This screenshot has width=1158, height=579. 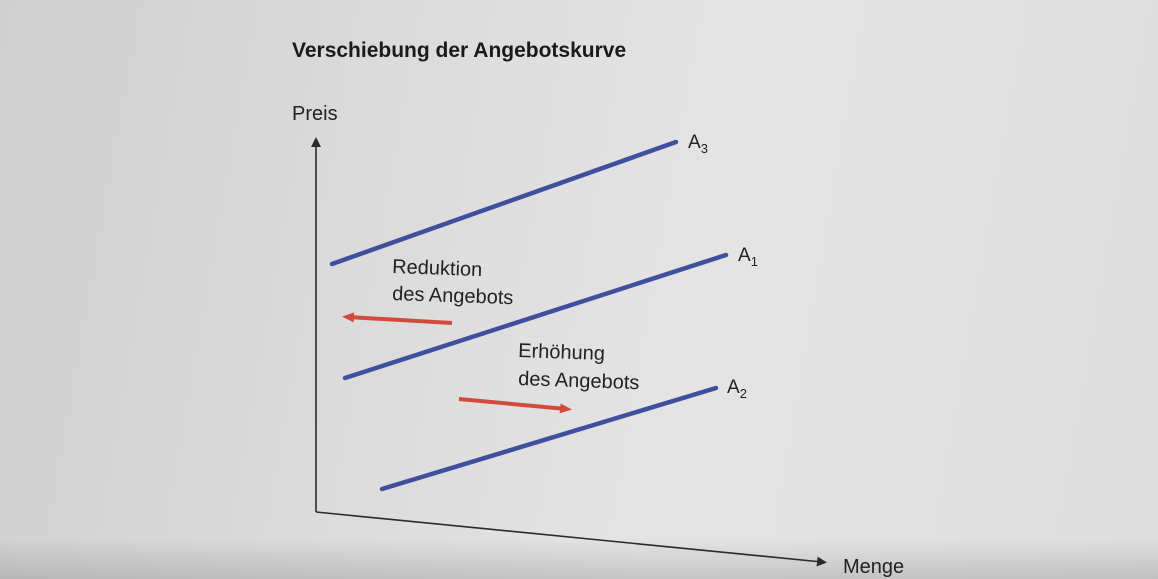 I want to click on curve-a1-label: A1, so click(x=748, y=257).